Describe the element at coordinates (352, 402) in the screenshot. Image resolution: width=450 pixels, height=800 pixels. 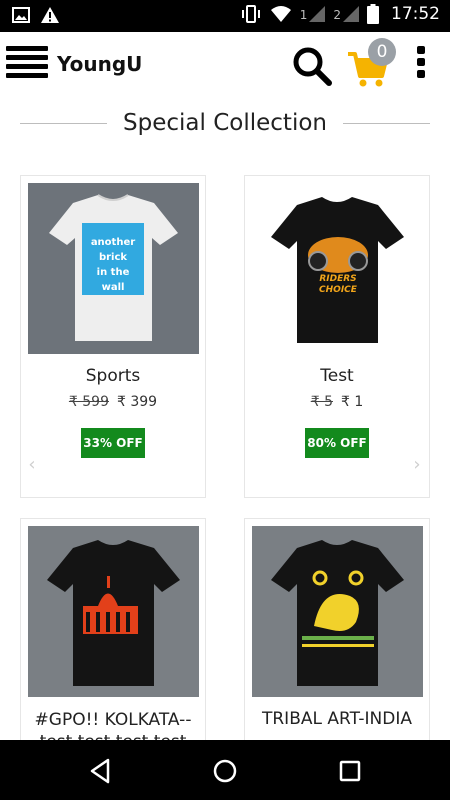
I see `sale-price: ₹ 1` at that location.